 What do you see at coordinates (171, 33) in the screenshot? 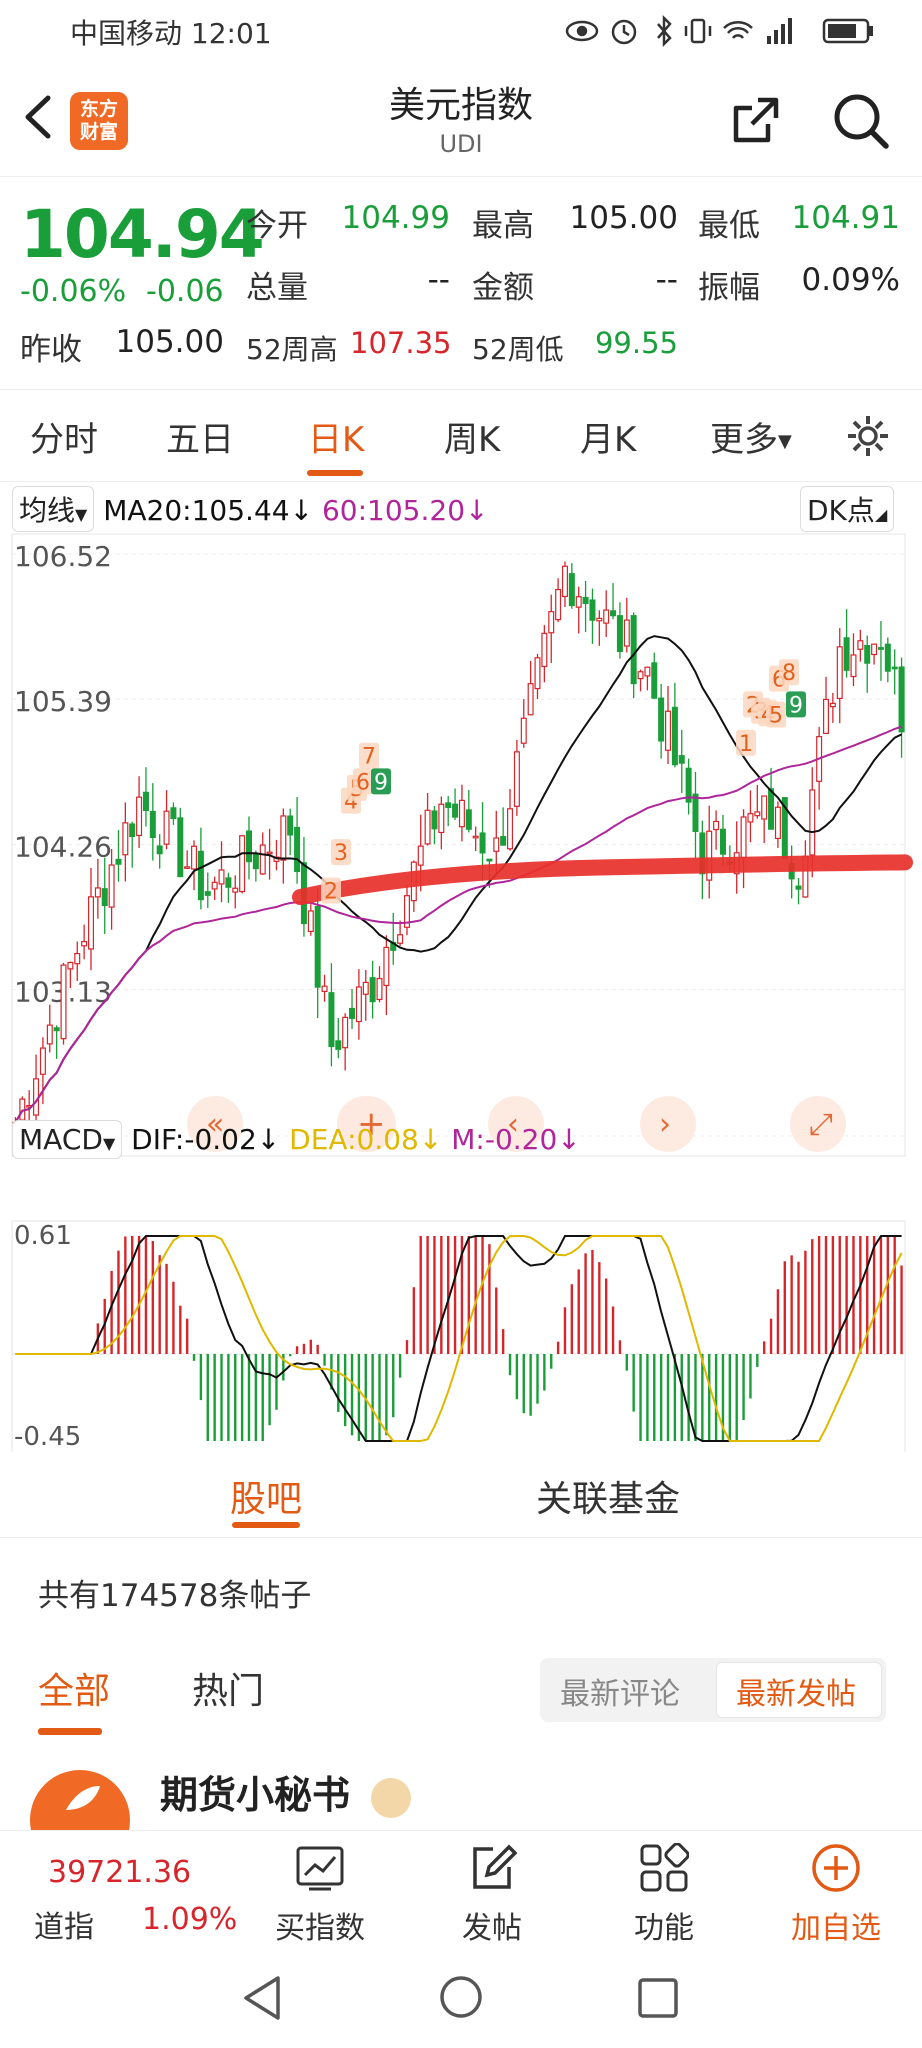
I see `carrier-time: 中国移动 12:01` at bounding box center [171, 33].